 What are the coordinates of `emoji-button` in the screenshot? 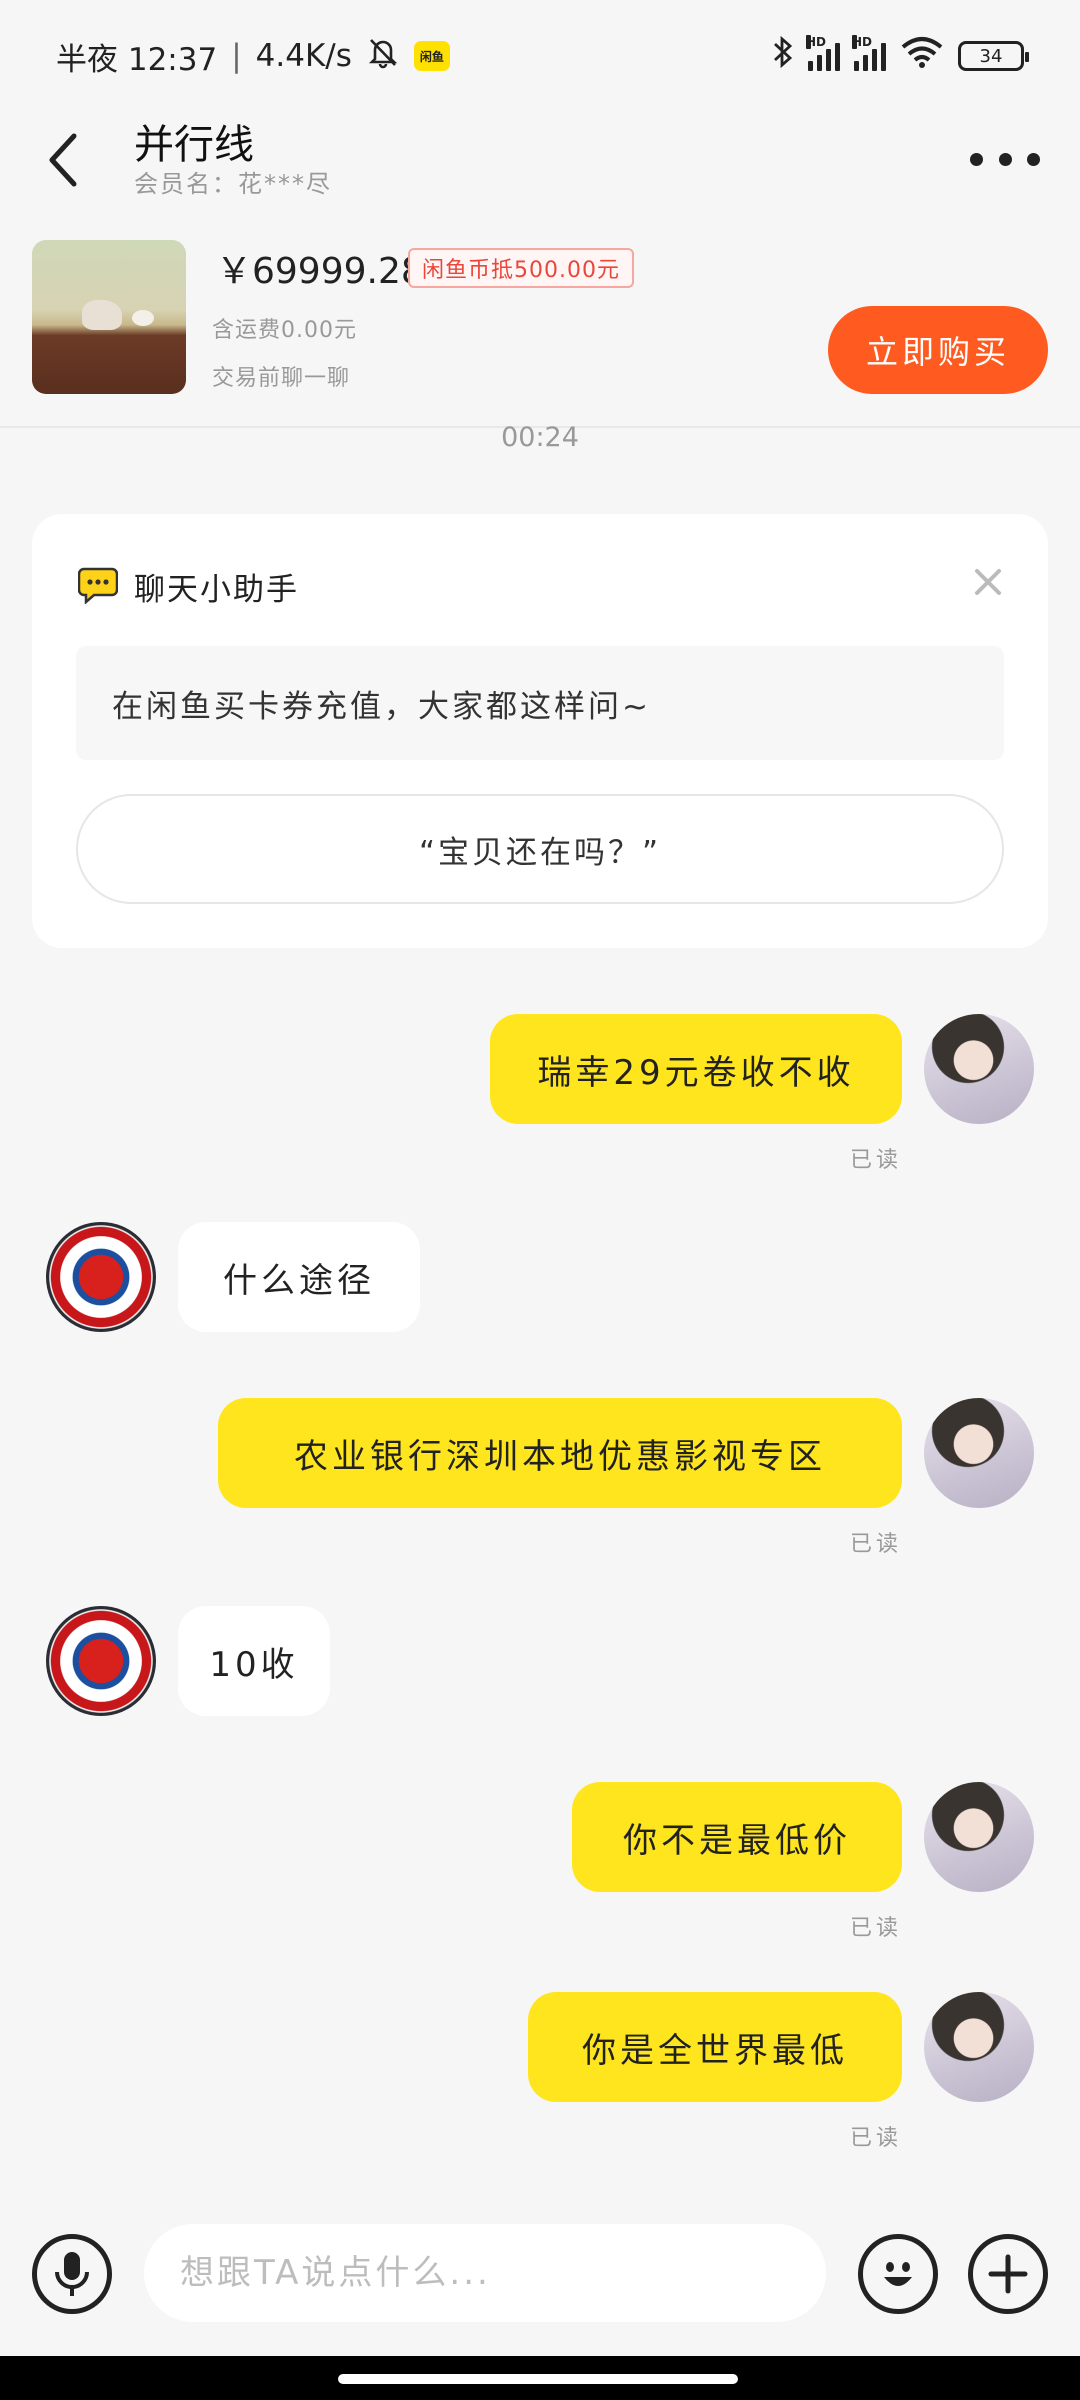 It's located at (898, 2274).